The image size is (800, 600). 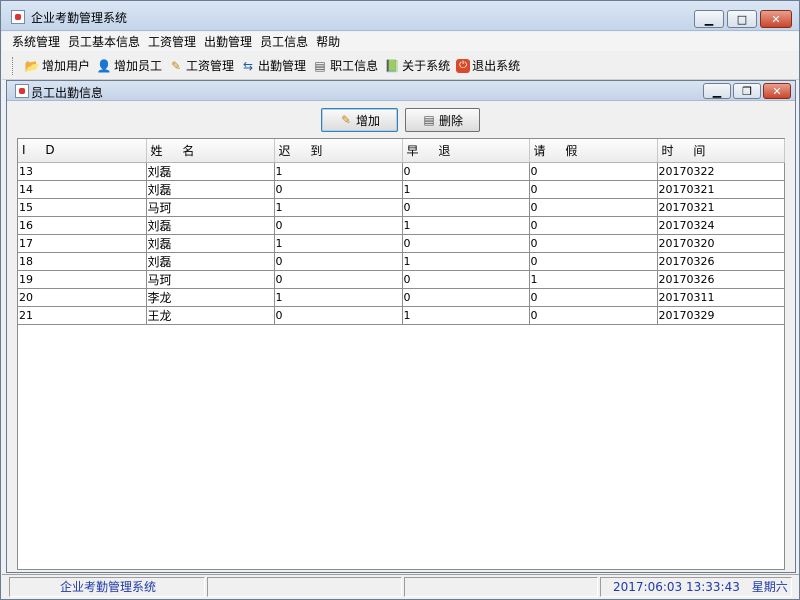 I want to click on table-row: 13 刘磊 1 0 0 20170322, so click(x=401, y=171).